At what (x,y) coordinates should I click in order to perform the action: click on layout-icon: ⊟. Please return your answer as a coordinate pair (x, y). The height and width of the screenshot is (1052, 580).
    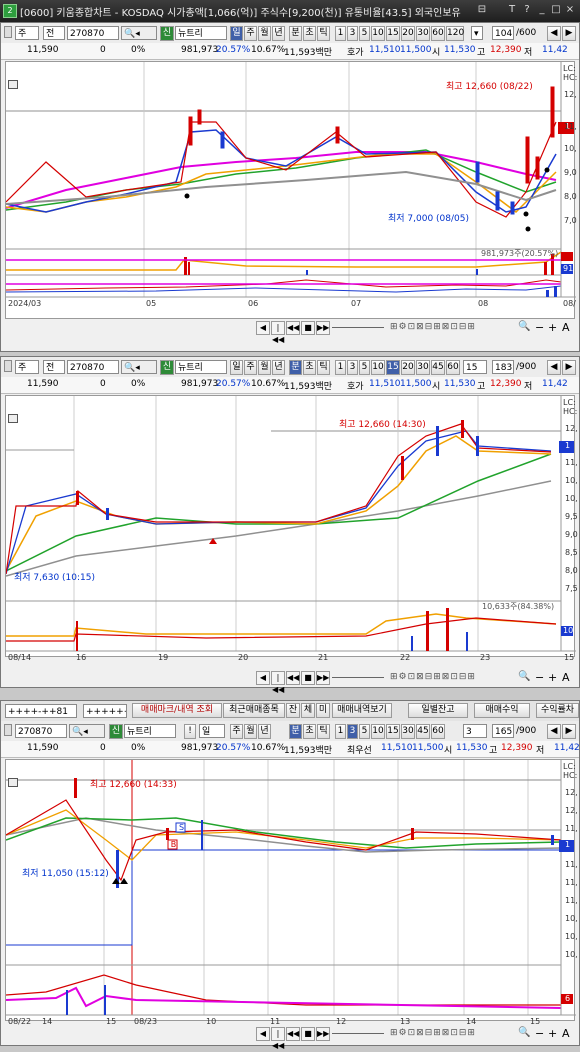
    Looking at the image, I should click on (482, 10).